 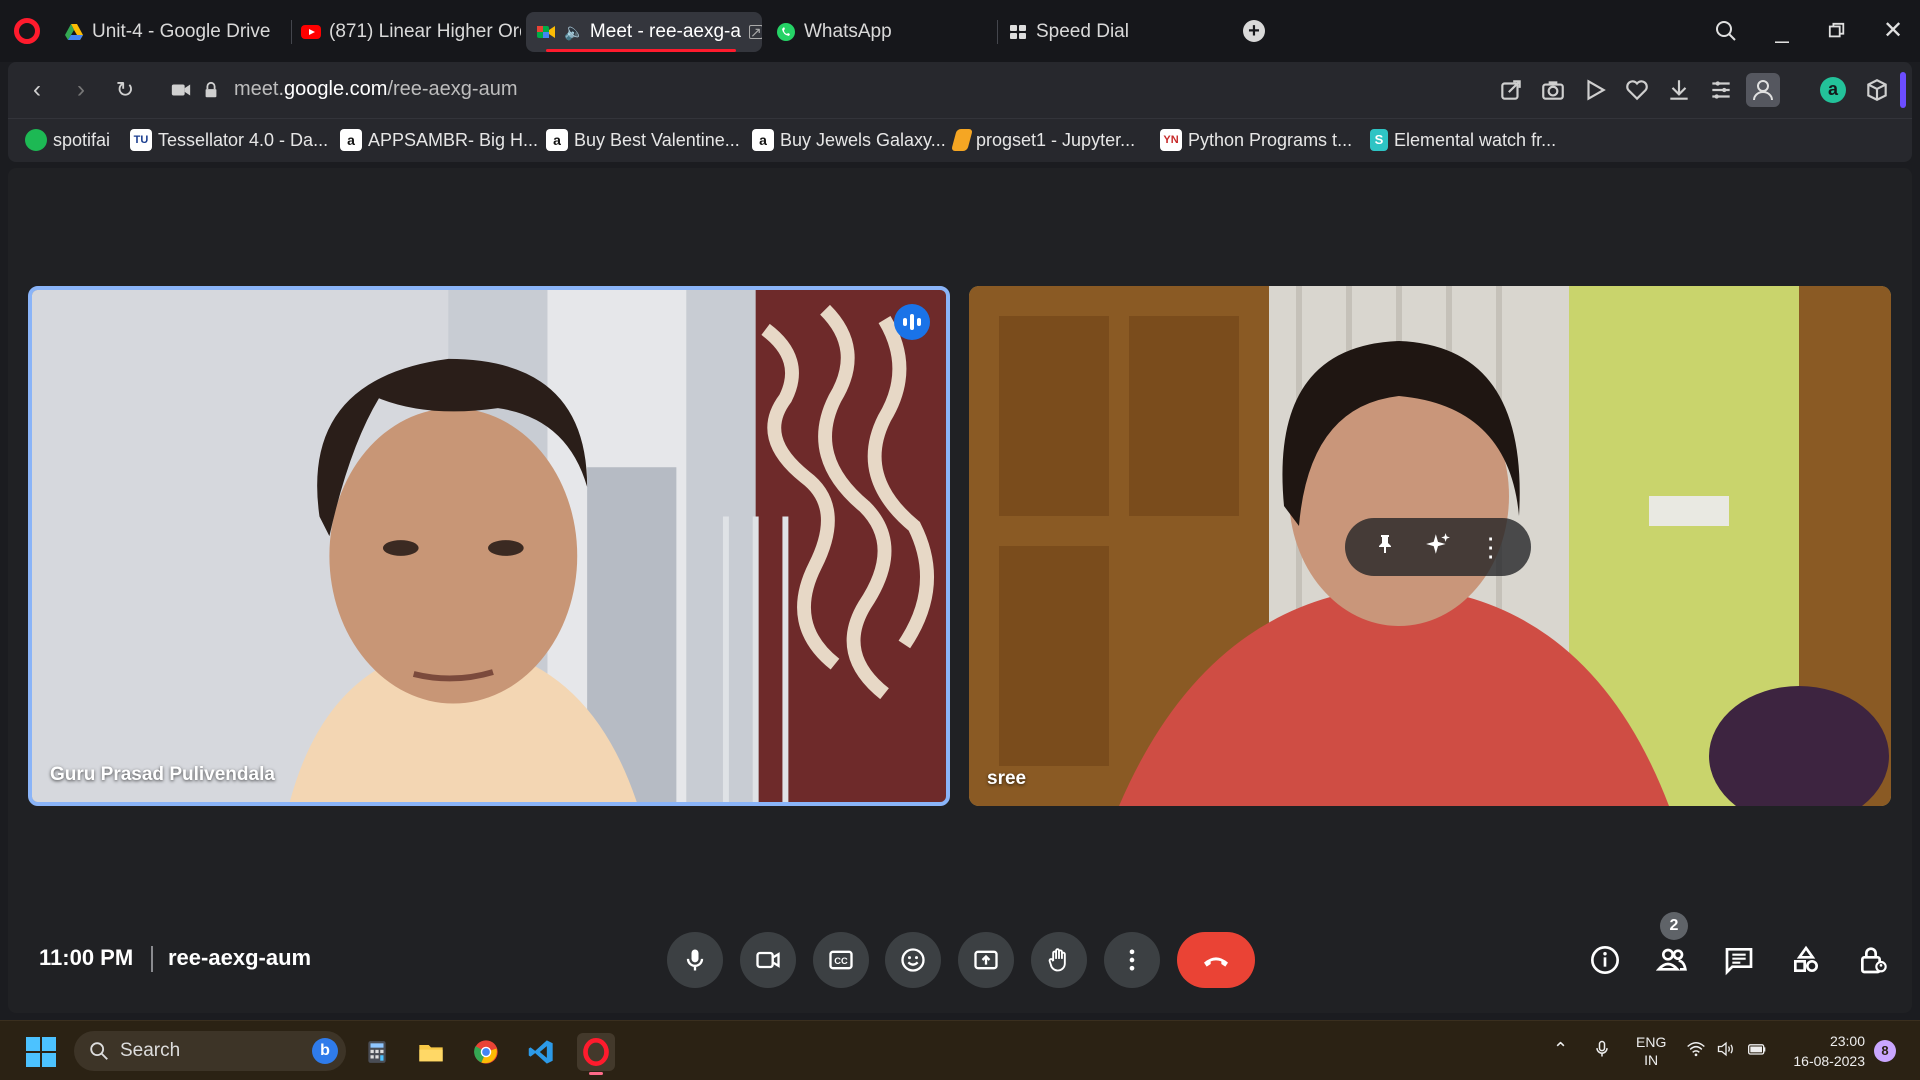 What do you see at coordinates (1873, 960) in the screenshot?
I see `host-controls-button` at bounding box center [1873, 960].